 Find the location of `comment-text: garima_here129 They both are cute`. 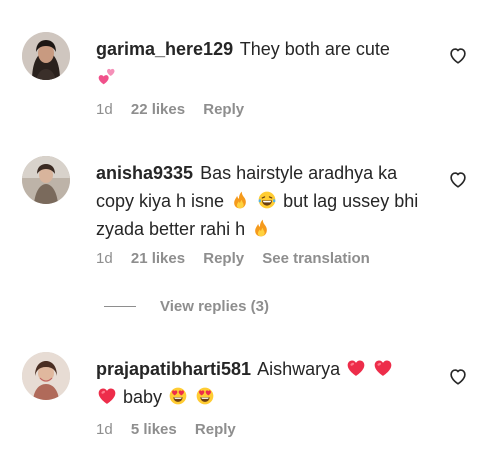

comment-text: garima_here129 They both are cute is located at coordinates (260, 63).